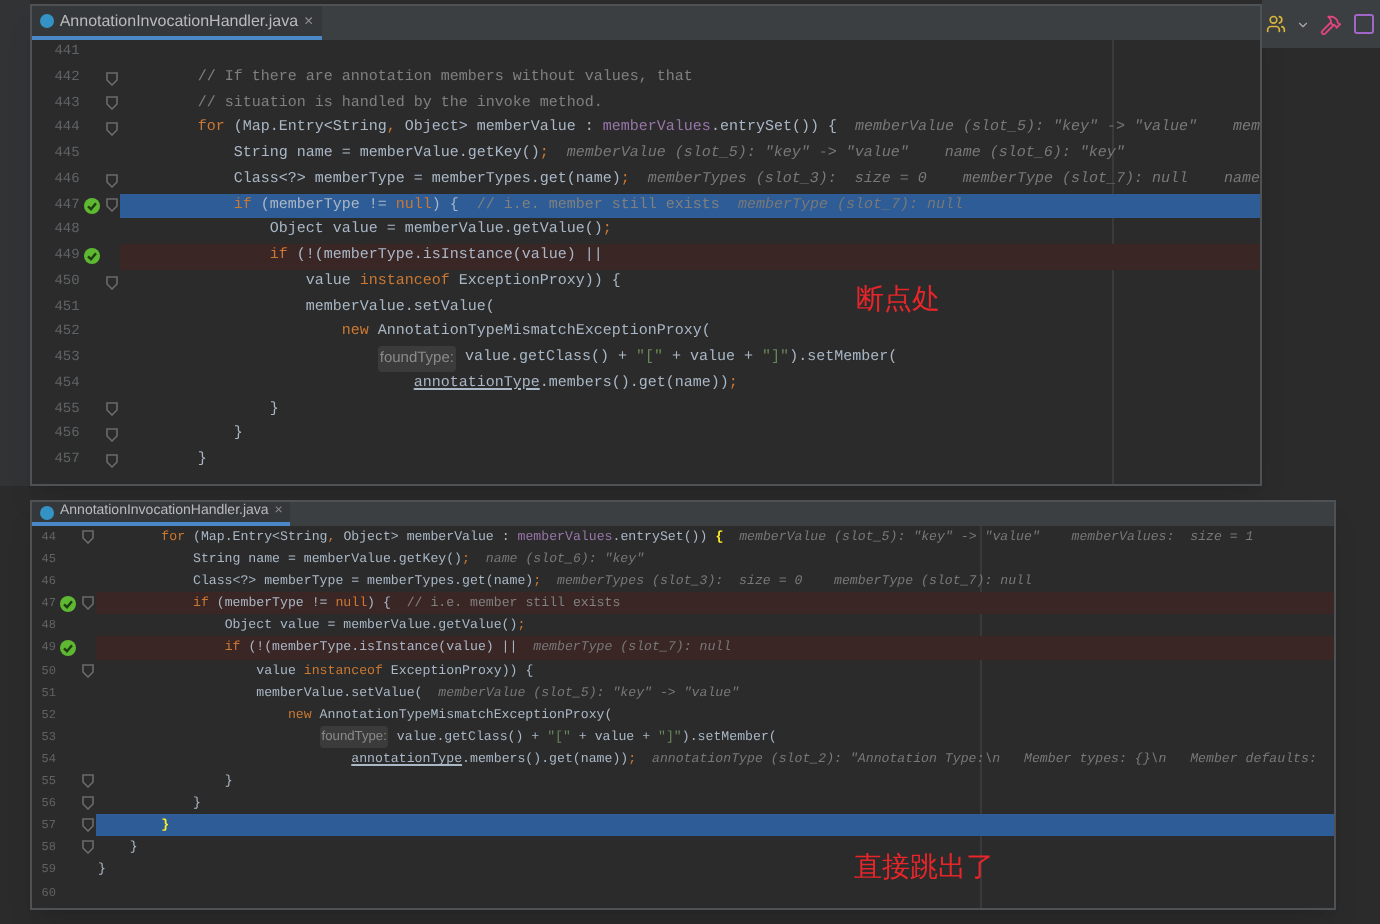 The width and height of the screenshot is (1380, 924). What do you see at coordinates (1364, 24) in the screenshot?
I see `window-icon` at bounding box center [1364, 24].